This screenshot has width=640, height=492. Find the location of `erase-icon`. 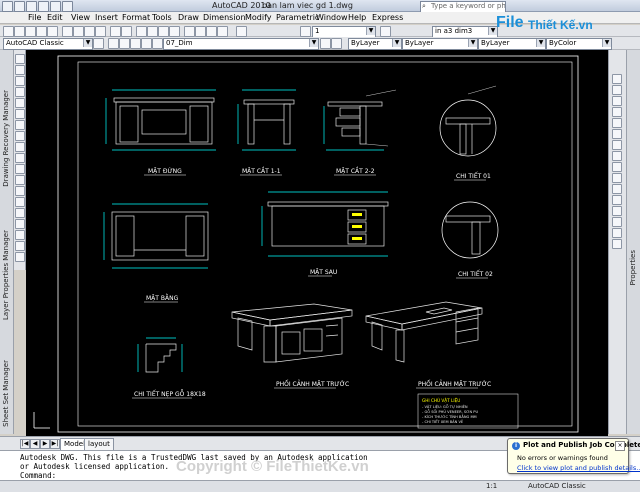

erase-icon is located at coordinates (617, 79).